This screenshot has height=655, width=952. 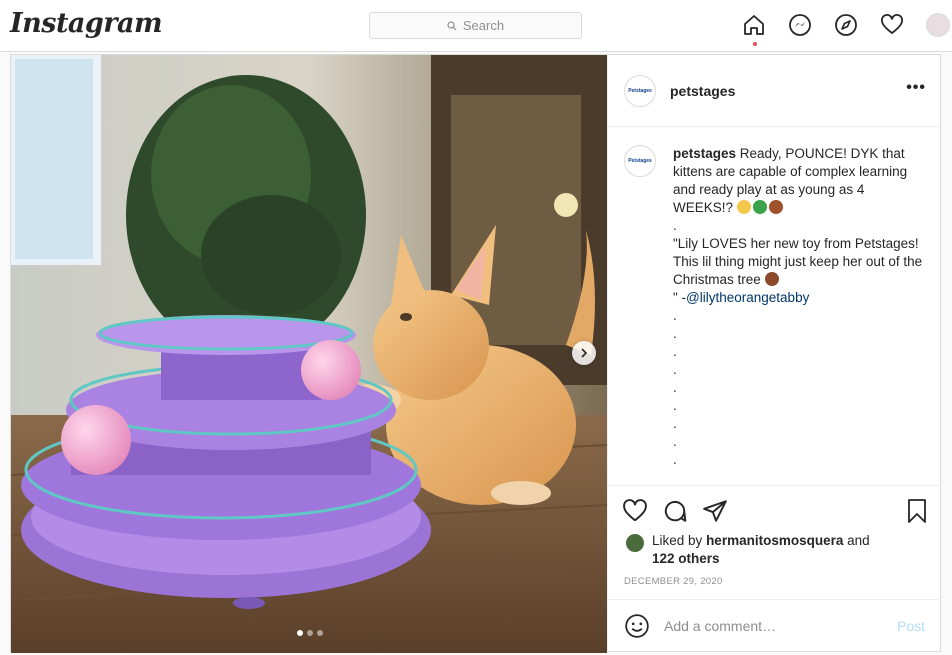 What do you see at coordinates (846, 25) in the screenshot?
I see `explore-icon` at bounding box center [846, 25].